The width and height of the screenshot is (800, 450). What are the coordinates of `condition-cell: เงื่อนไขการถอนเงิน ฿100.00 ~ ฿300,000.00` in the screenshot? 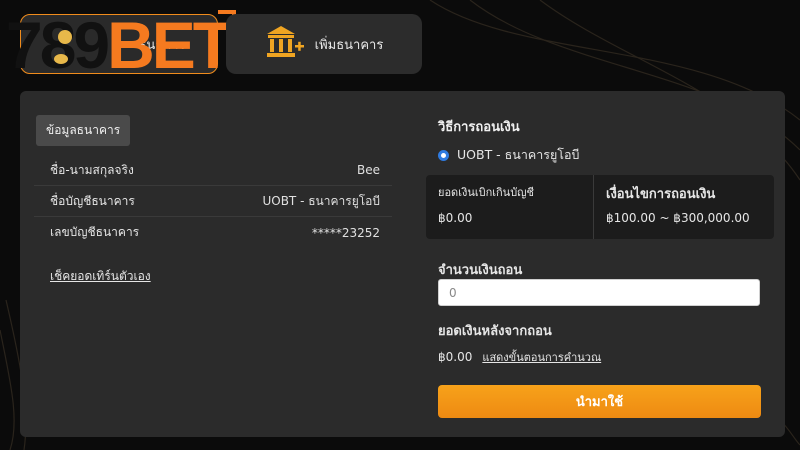 It's located at (684, 207).